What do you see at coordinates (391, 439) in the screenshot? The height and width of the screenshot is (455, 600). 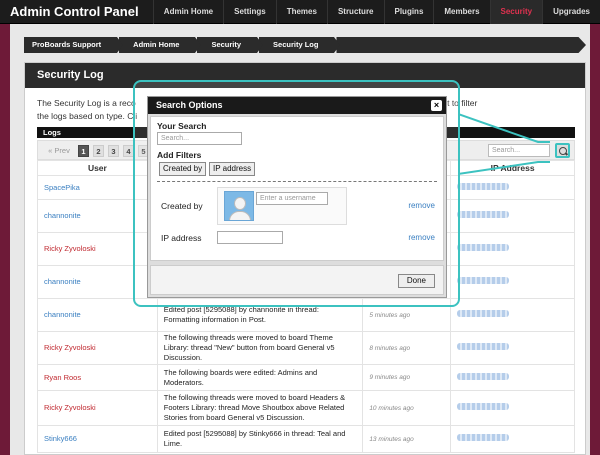 I see `time-ago: 13 minutes ago` at bounding box center [391, 439].